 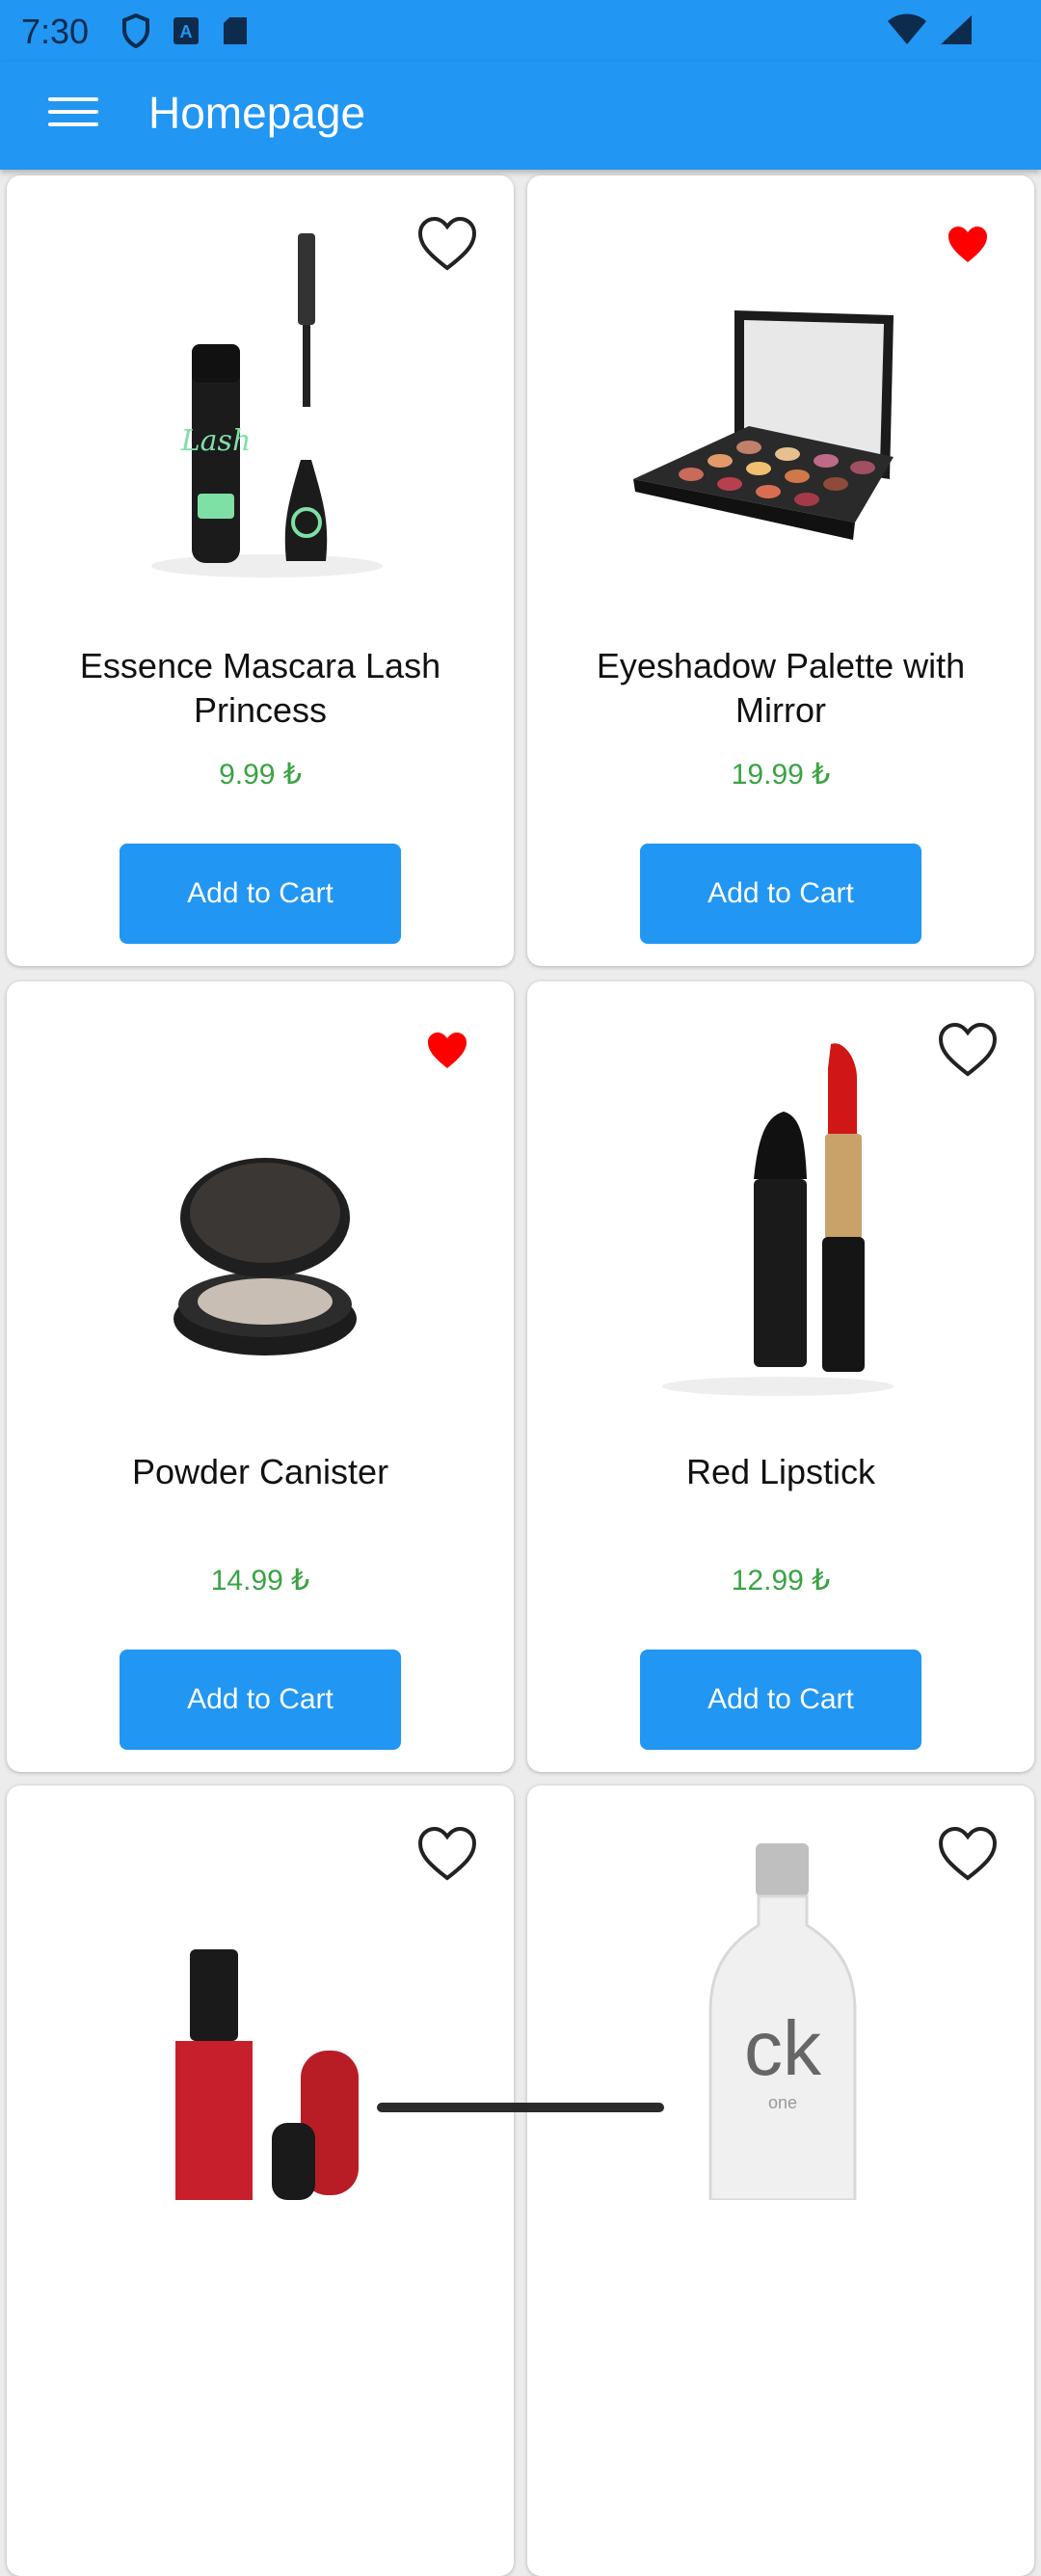 I want to click on wifi-icon, so click(x=907, y=29).